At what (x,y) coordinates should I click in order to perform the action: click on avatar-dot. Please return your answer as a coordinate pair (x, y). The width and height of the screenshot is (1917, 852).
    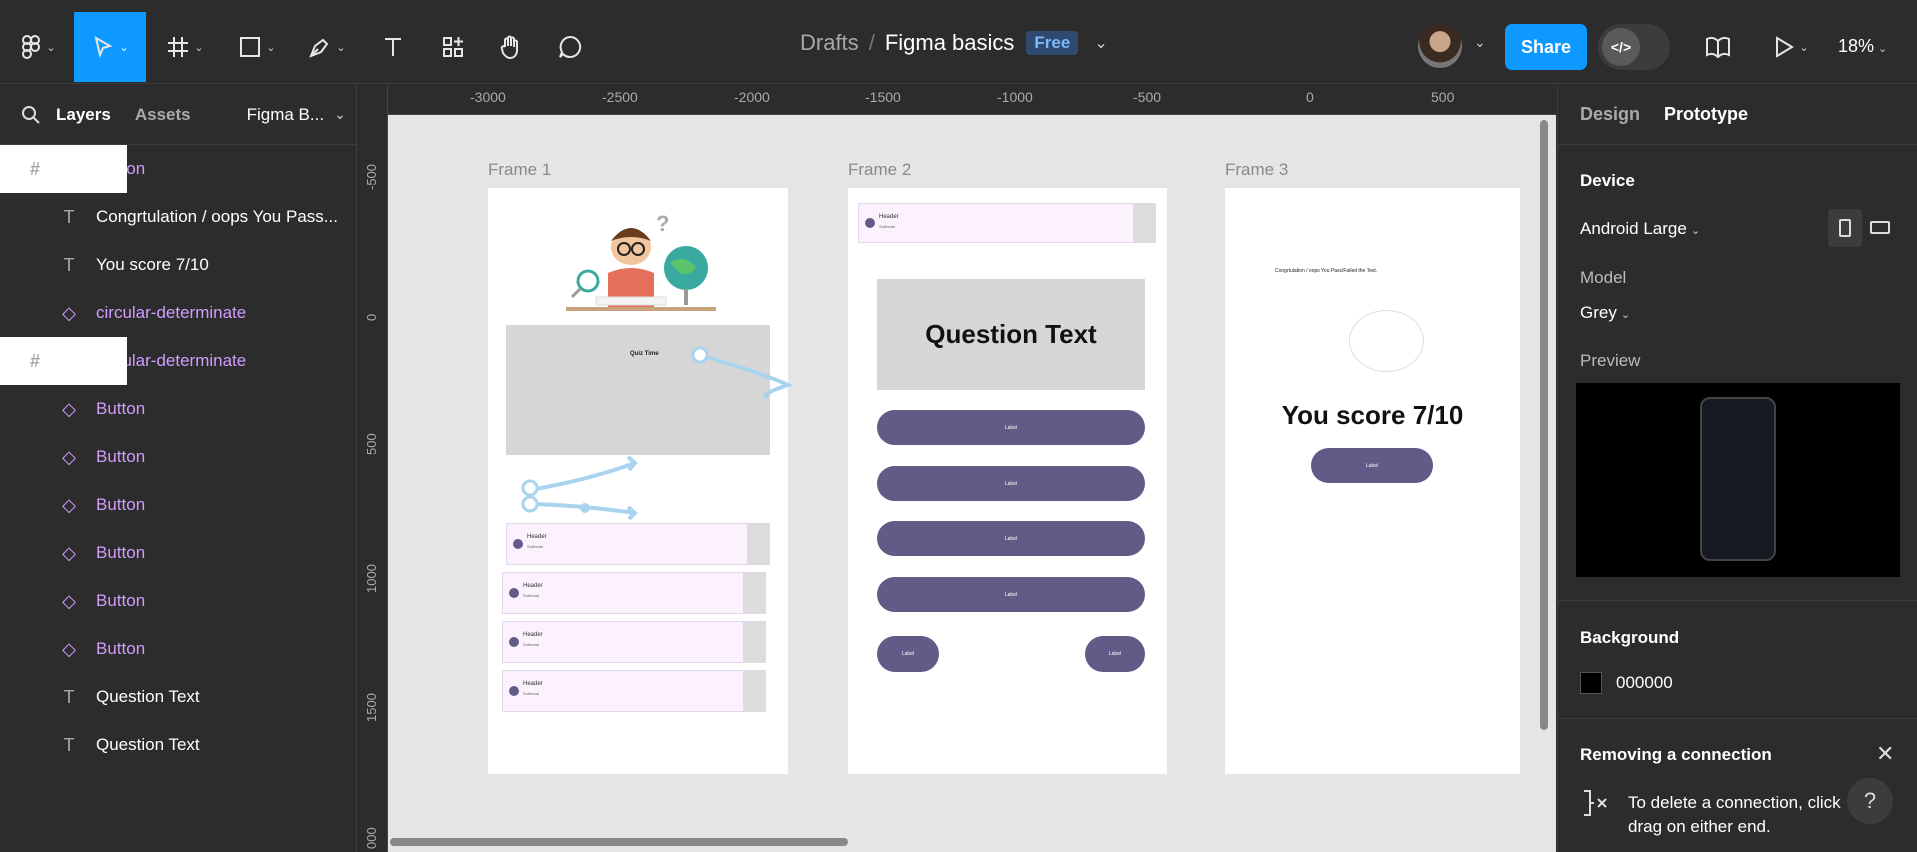
    Looking at the image, I should click on (870, 223).